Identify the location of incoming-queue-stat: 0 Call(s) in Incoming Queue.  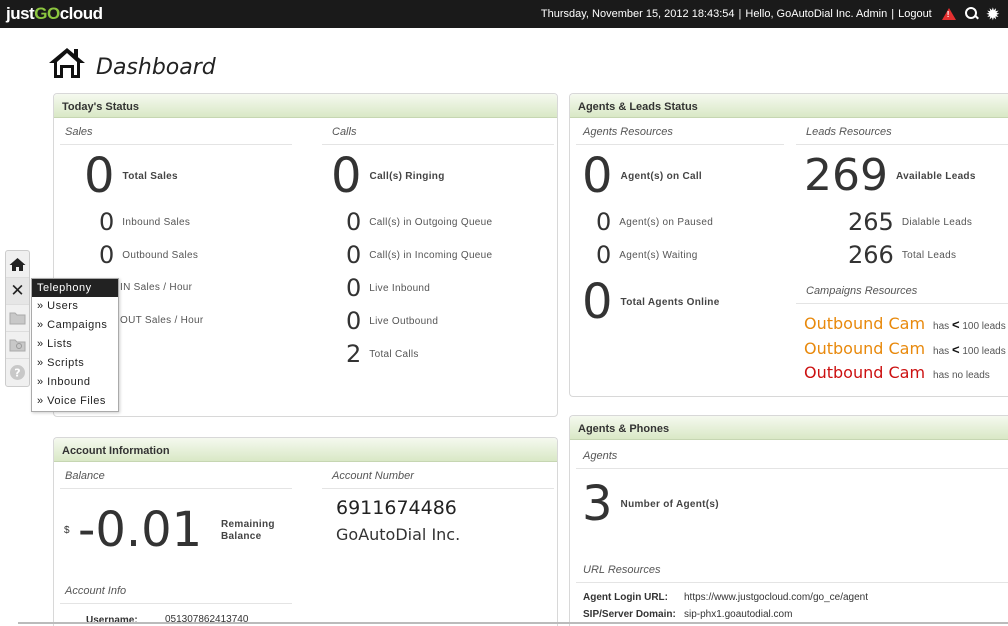
(419, 255).